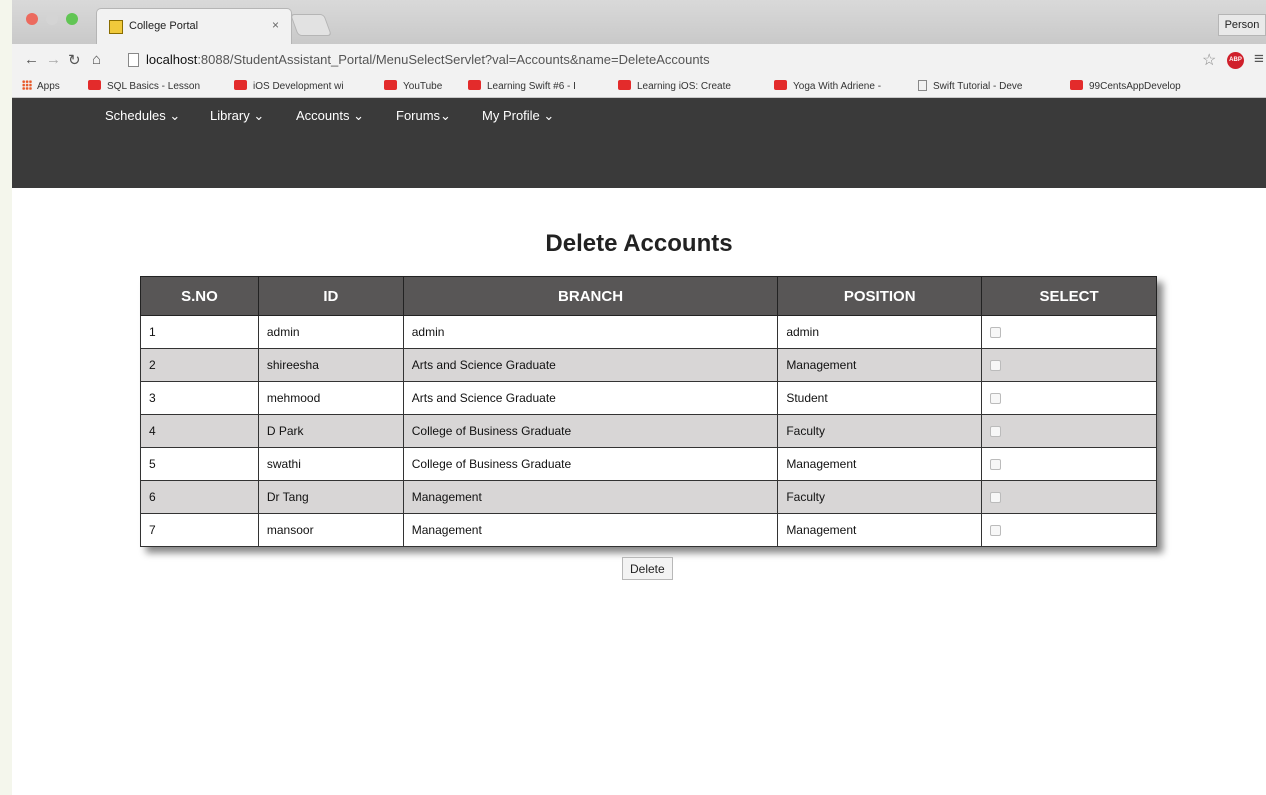  Describe the element at coordinates (1259, 59) in the screenshot. I see `menu-icon: ≡` at that location.